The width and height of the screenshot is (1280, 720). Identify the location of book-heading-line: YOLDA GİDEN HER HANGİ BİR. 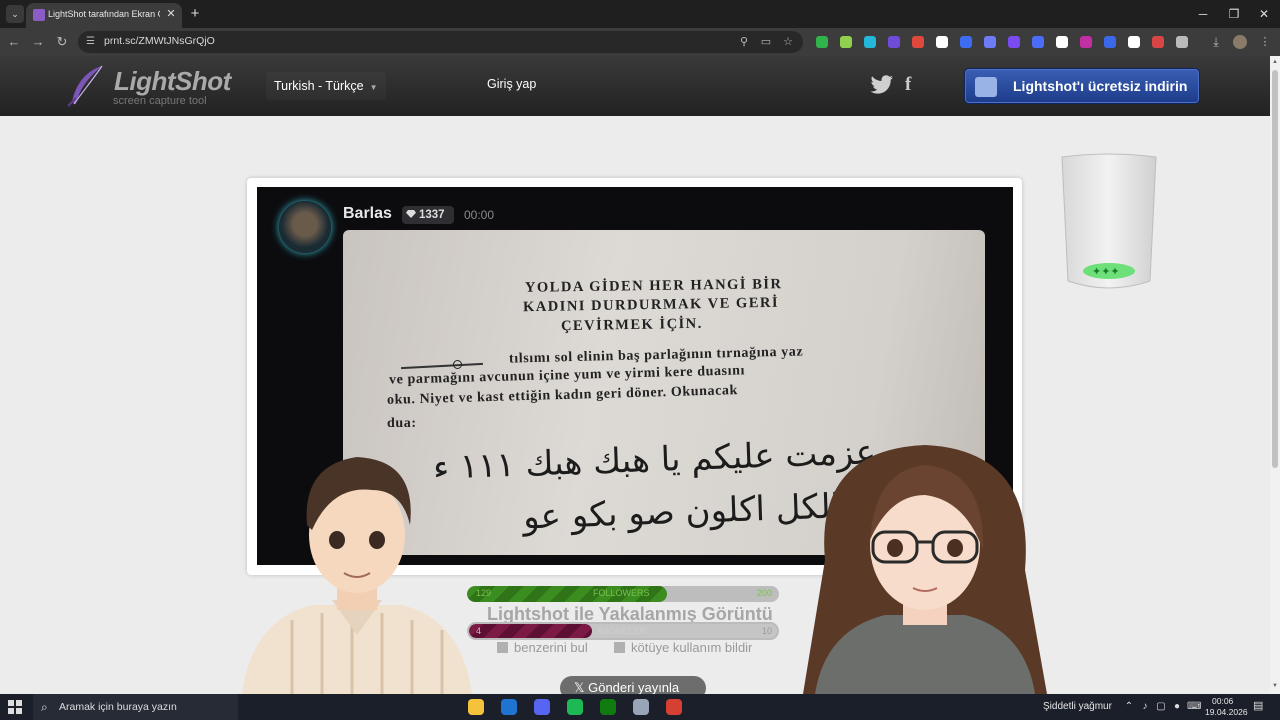
(653, 286).